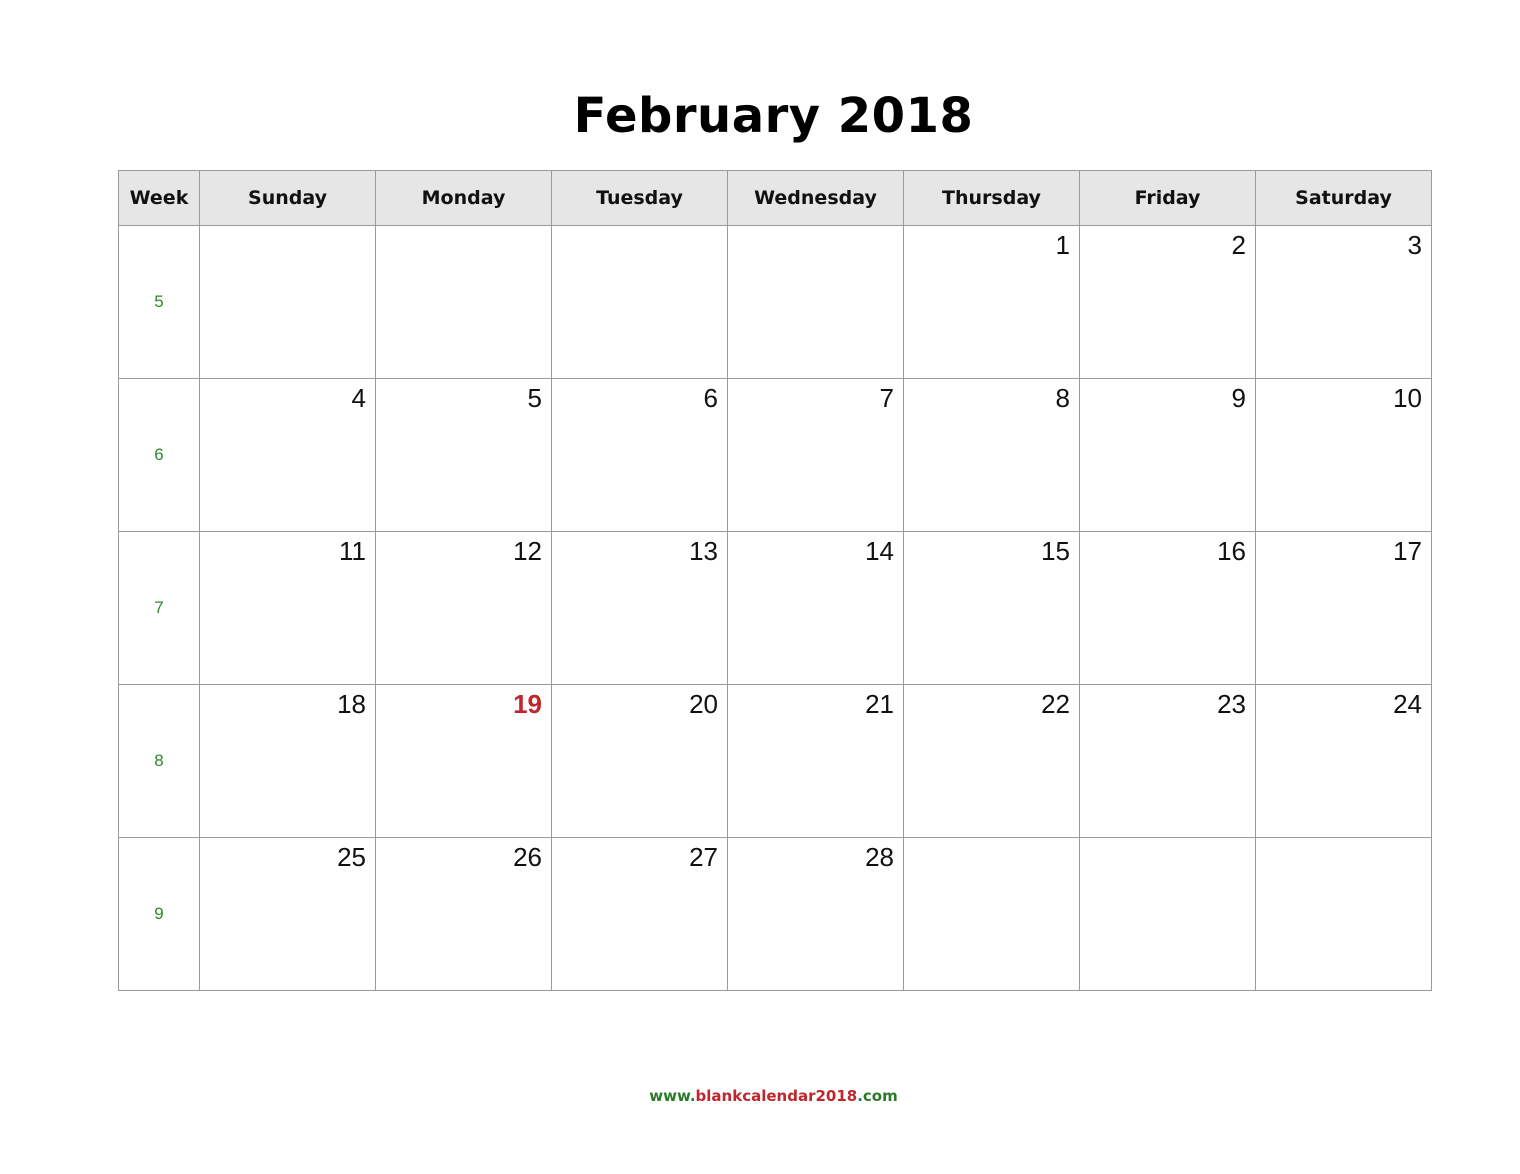 This screenshot has height=1174, width=1520. Describe the element at coordinates (1167, 455) in the screenshot. I see `day-cell: 9` at that location.